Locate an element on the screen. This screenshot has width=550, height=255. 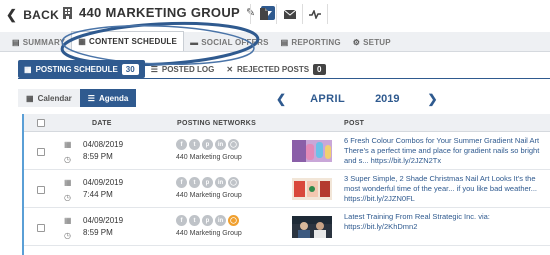
tab-label: REPORTING is located at coordinates (316, 42).